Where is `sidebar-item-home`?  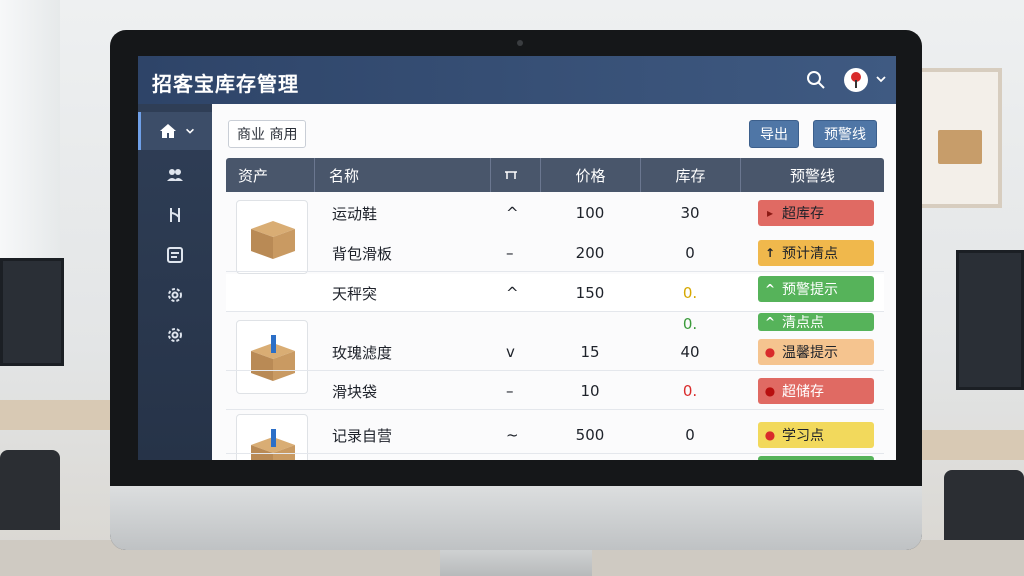
sidebar-item-home is located at coordinates (175, 131).